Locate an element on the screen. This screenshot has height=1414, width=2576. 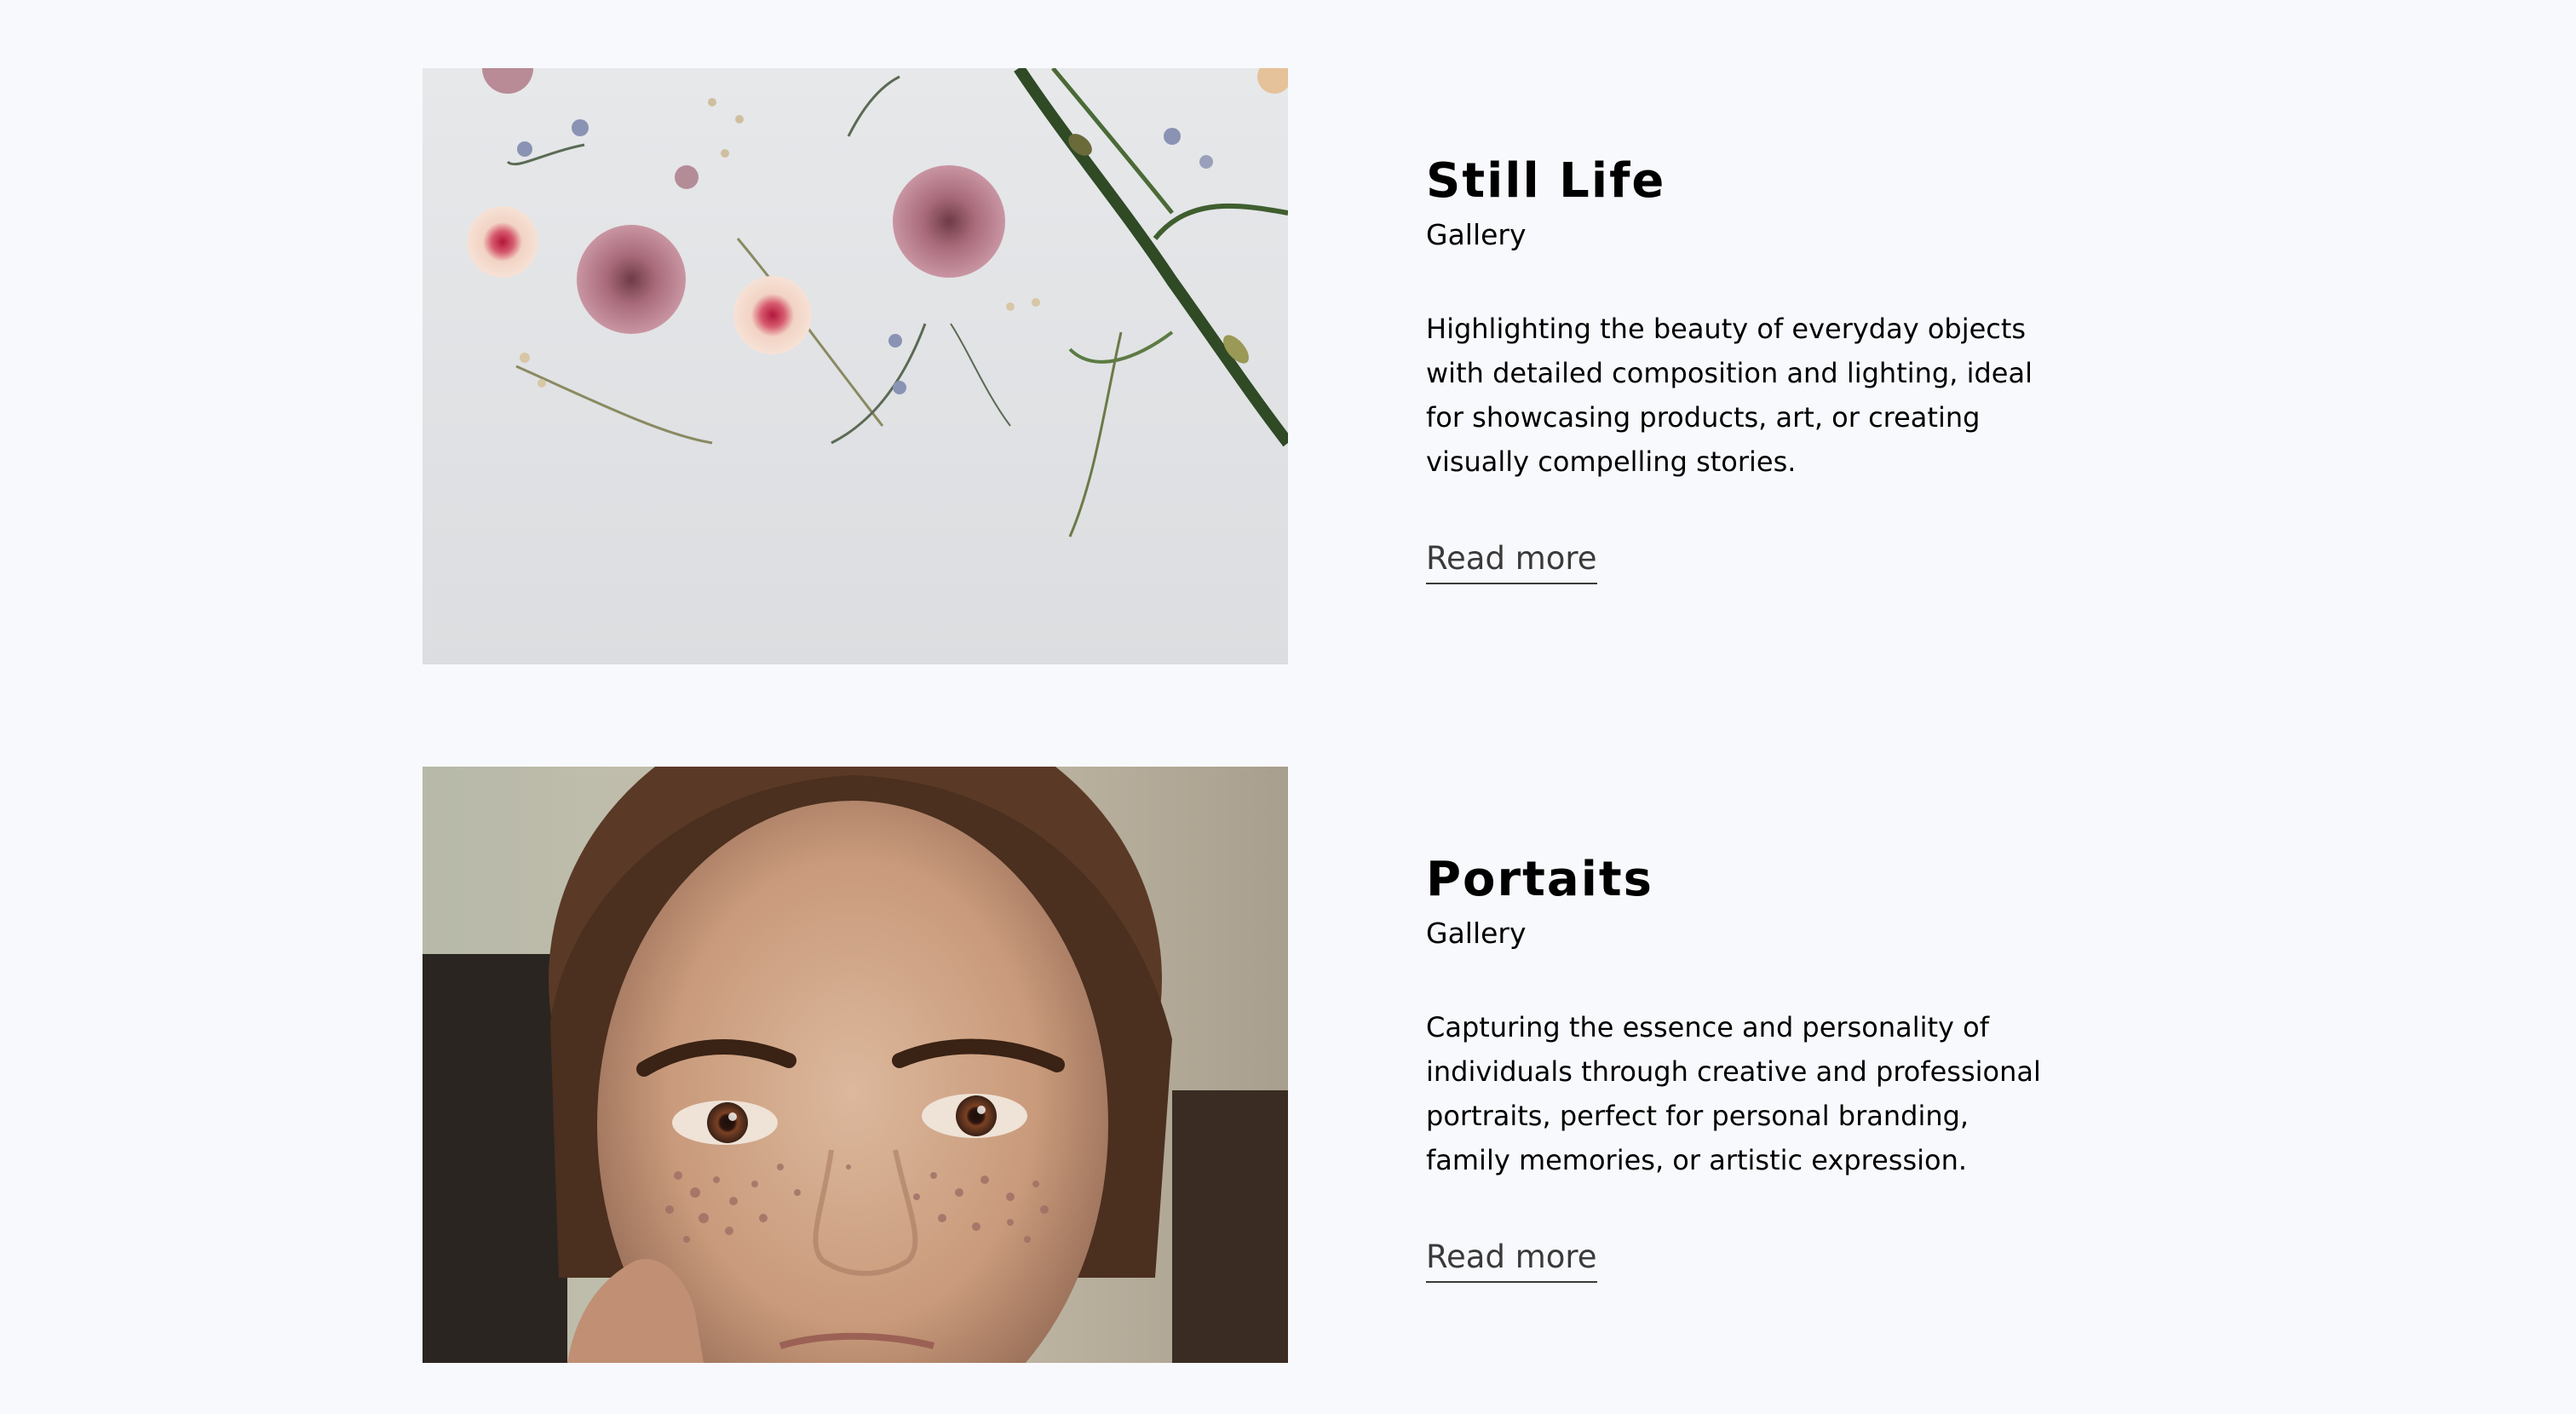
card-title: Portaits is located at coordinates (1540, 879).